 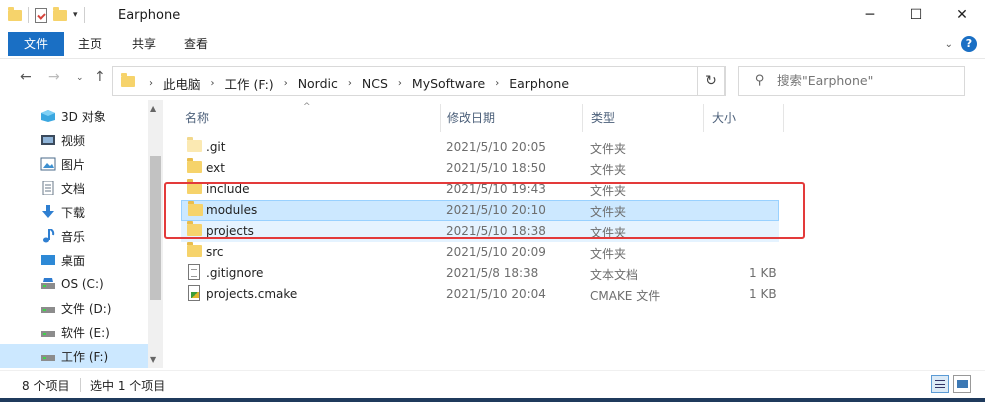 What do you see at coordinates (448, 83) in the screenshot?
I see `breadcrumb-mysoftware: MySoftware` at bounding box center [448, 83].